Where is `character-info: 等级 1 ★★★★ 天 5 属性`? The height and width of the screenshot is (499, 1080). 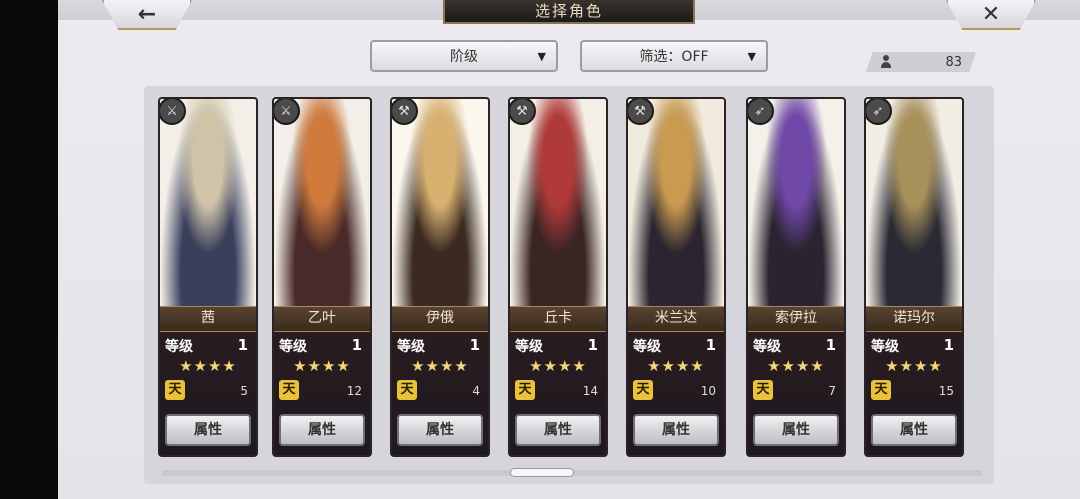 character-info: 等级 1 ★★★★ 天 5 属性 is located at coordinates (208, 393).